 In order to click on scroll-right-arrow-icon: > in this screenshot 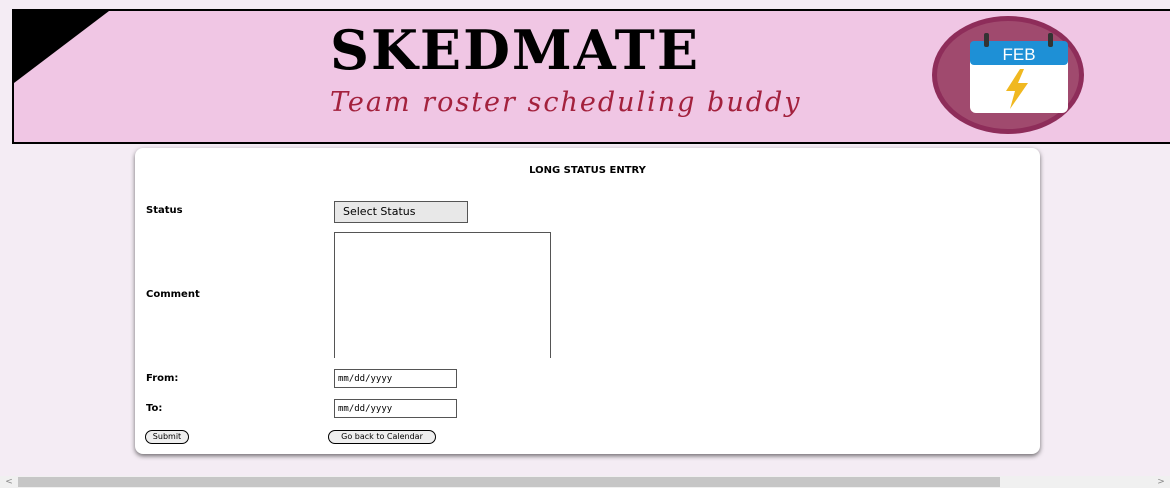, I will do `click(1161, 482)`.